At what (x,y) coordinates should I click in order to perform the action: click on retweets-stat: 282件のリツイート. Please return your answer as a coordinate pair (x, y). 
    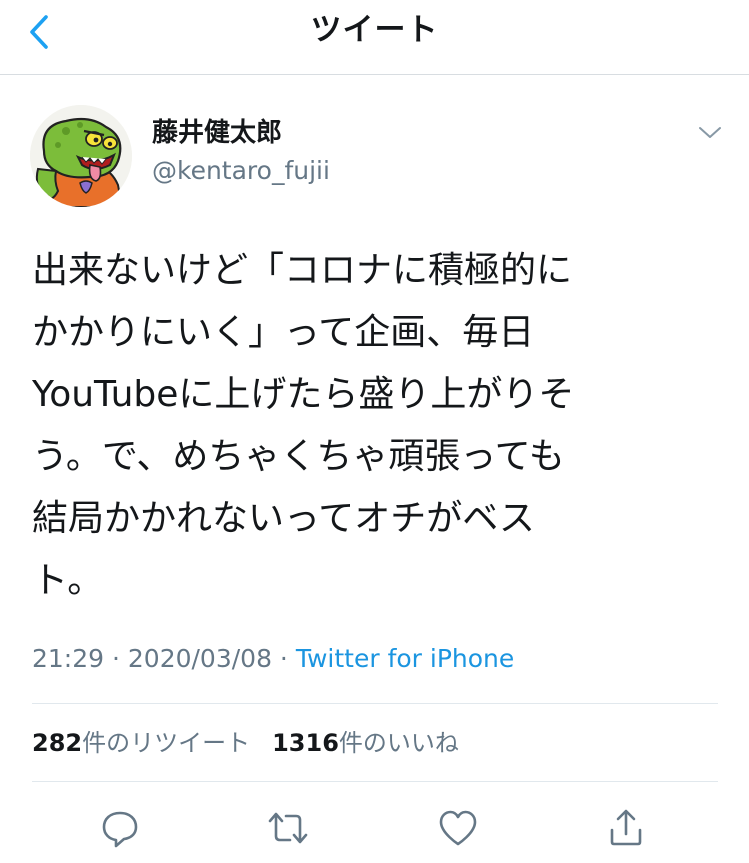
    Looking at the image, I should click on (141, 743).